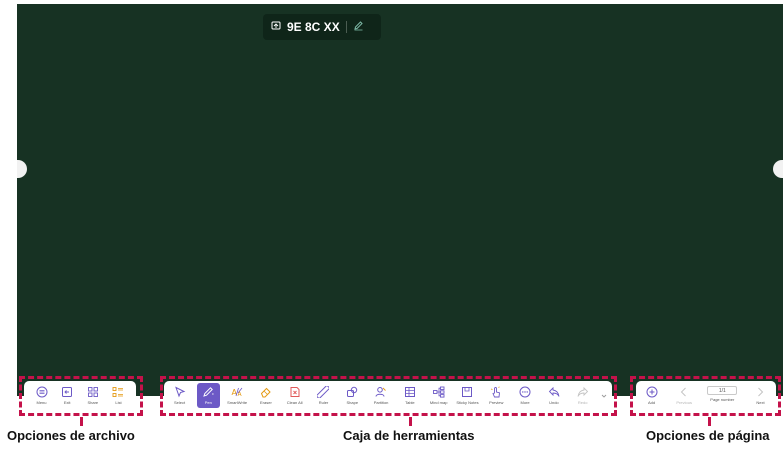 Image resolution: width=783 pixels, height=460 pixels. What do you see at coordinates (705, 396) in the screenshot?
I see `page-options-callout-box` at bounding box center [705, 396].